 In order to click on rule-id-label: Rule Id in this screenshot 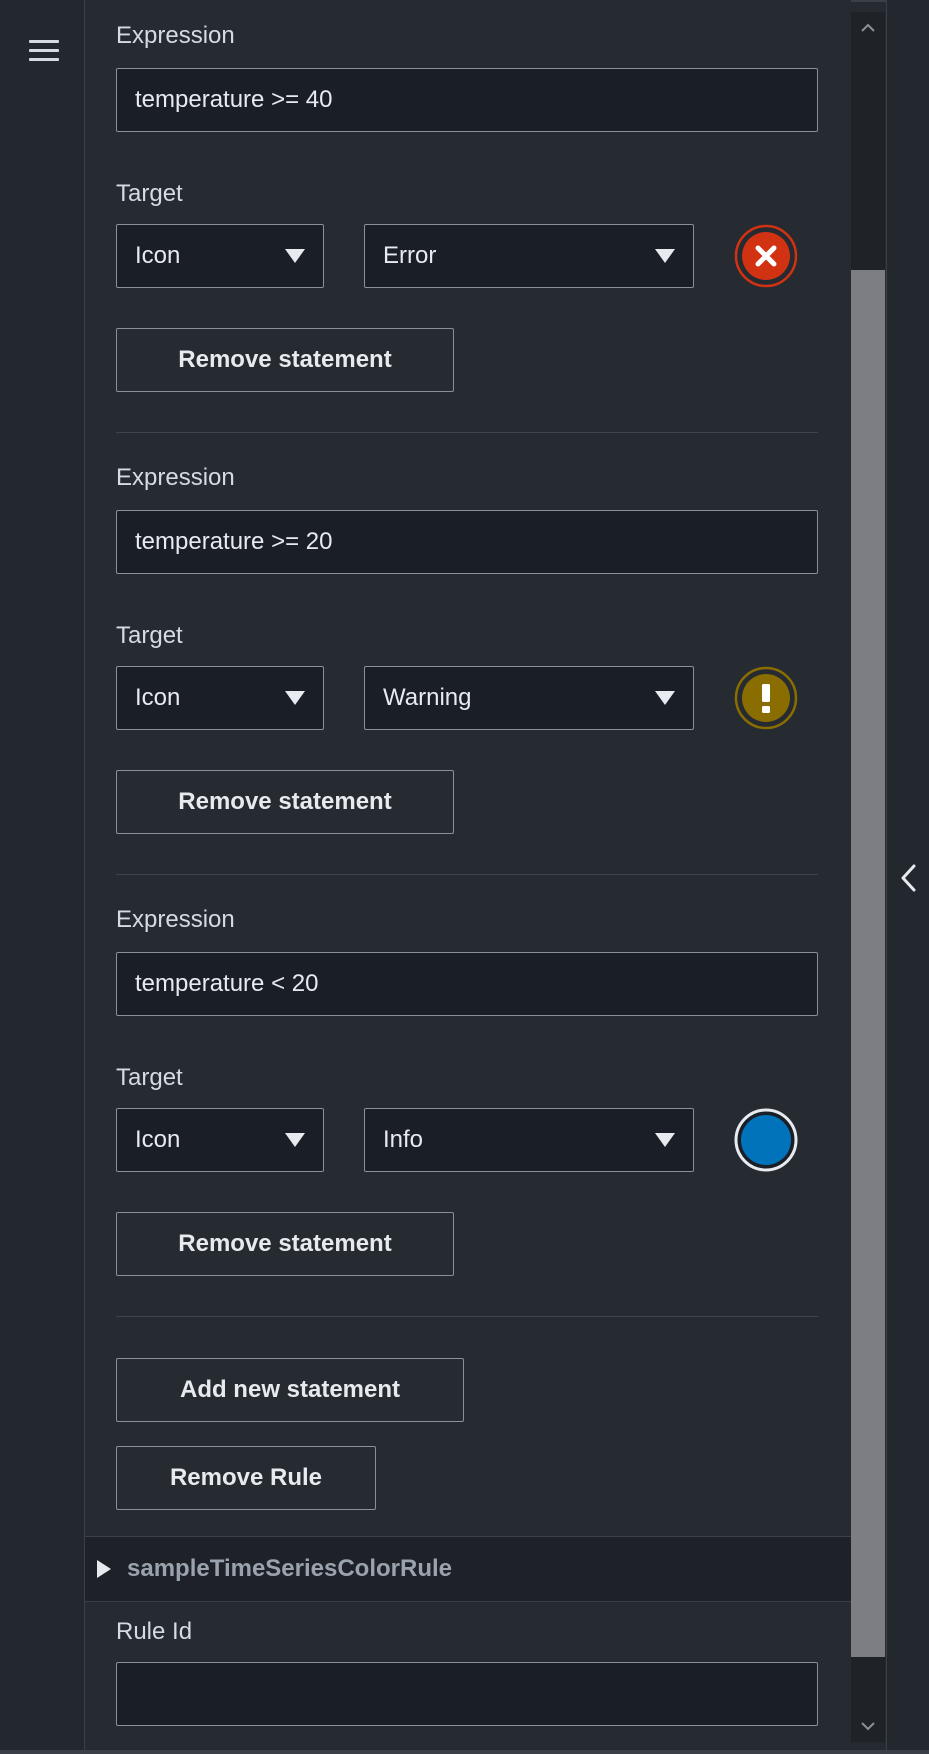, I will do `click(154, 1631)`.